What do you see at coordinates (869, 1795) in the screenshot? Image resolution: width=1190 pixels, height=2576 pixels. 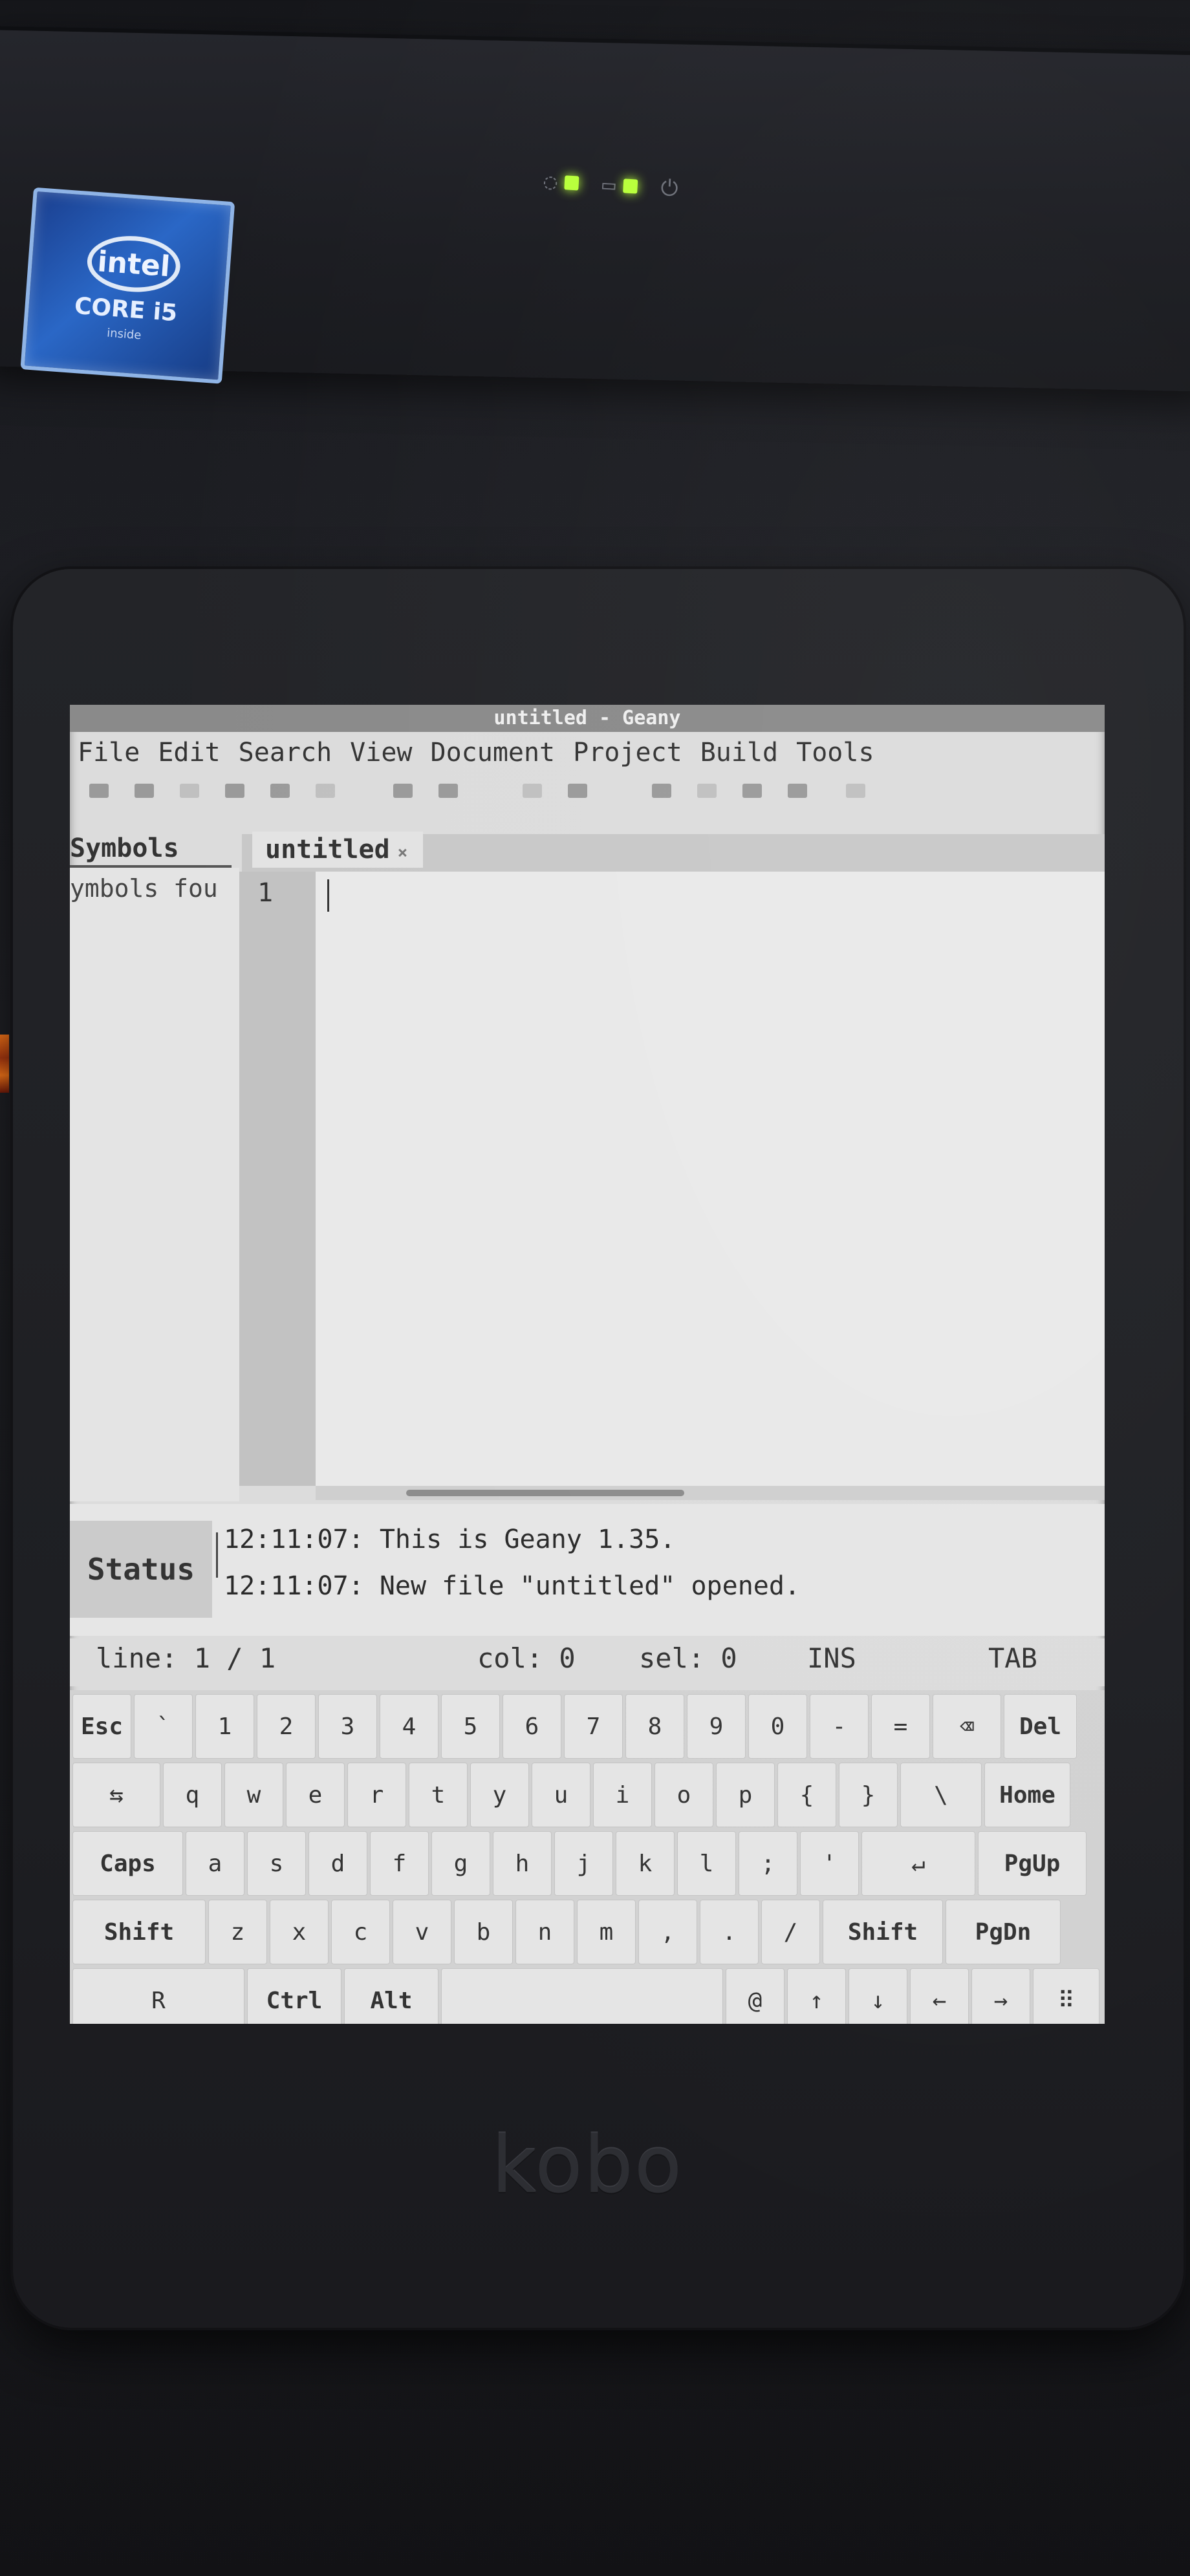 I see `brace-right-key: }` at bounding box center [869, 1795].